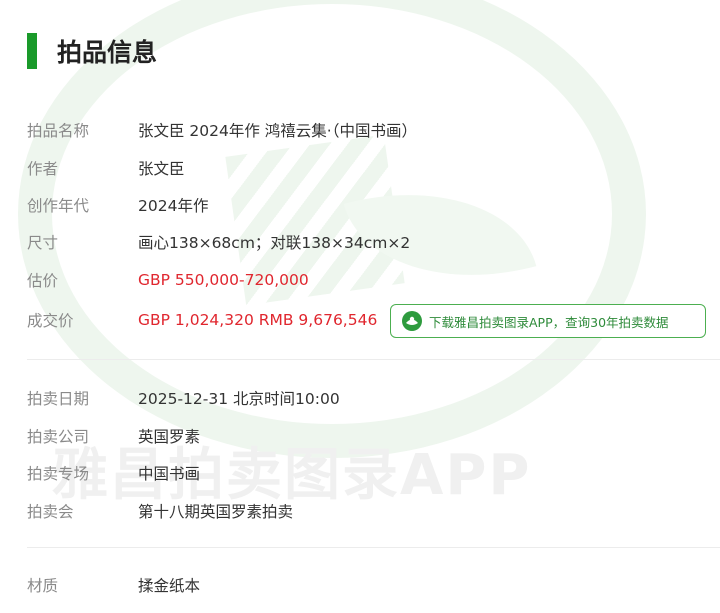 This screenshot has height=613, width=720. What do you see at coordinates (113, 585) in the screenshot?
I see `info-row-material: 材质 揉金纸本` at bounding box center [113, 585].